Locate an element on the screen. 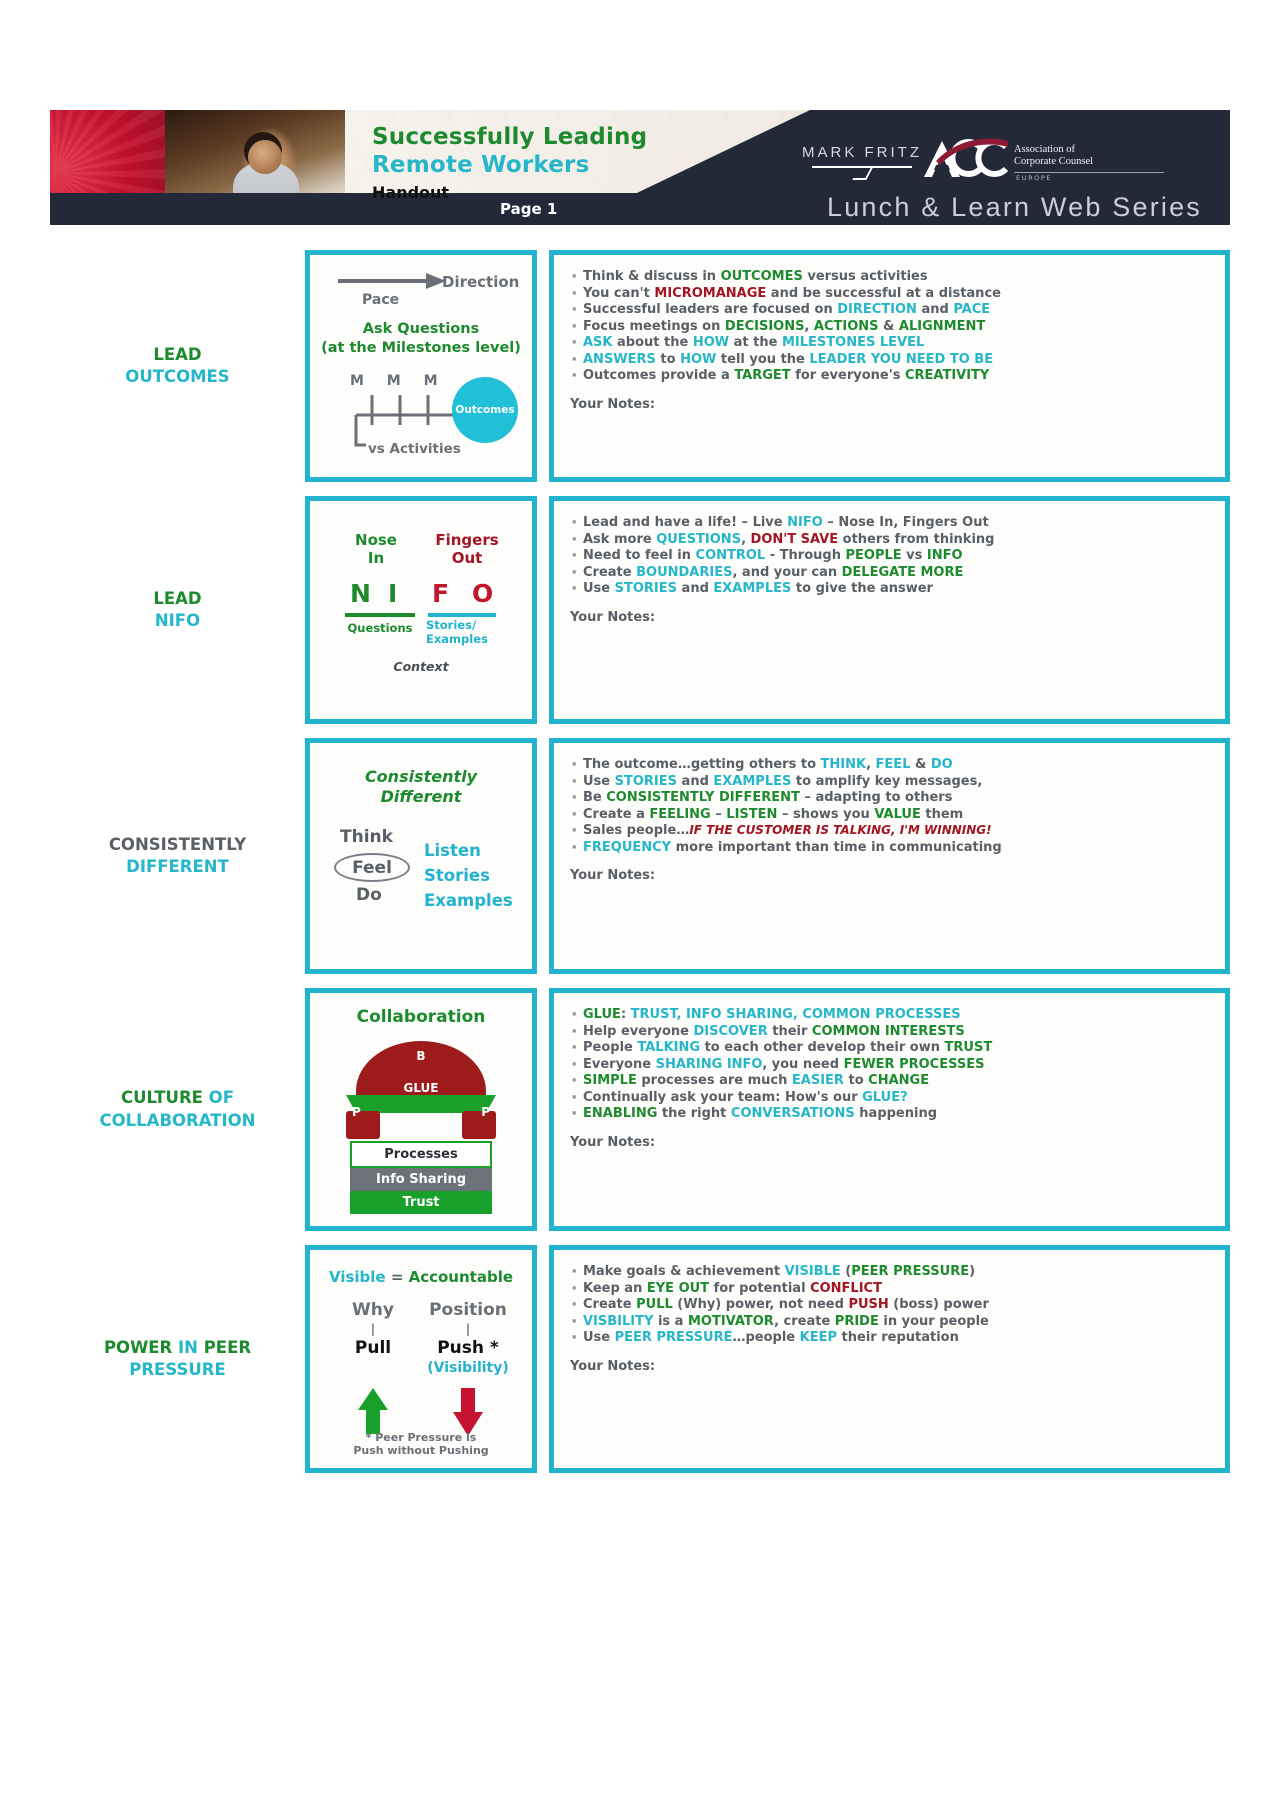 The width and height of the screenshot is (1280, 1810). examples-word: Examples is located at coordinates (457, 638).